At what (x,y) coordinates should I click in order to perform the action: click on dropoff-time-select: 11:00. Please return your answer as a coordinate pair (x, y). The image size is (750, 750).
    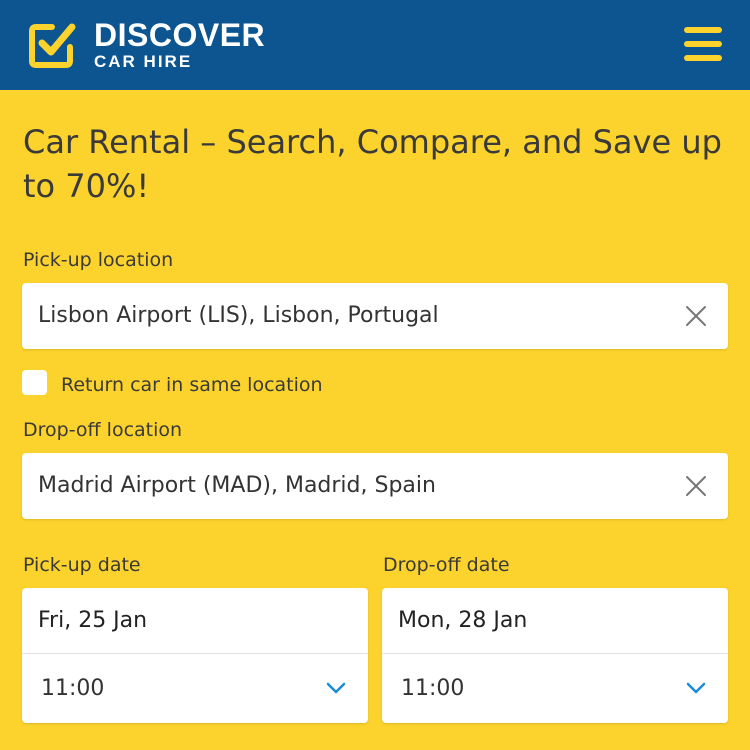
    Looking at the image, I should click on (555, 689).